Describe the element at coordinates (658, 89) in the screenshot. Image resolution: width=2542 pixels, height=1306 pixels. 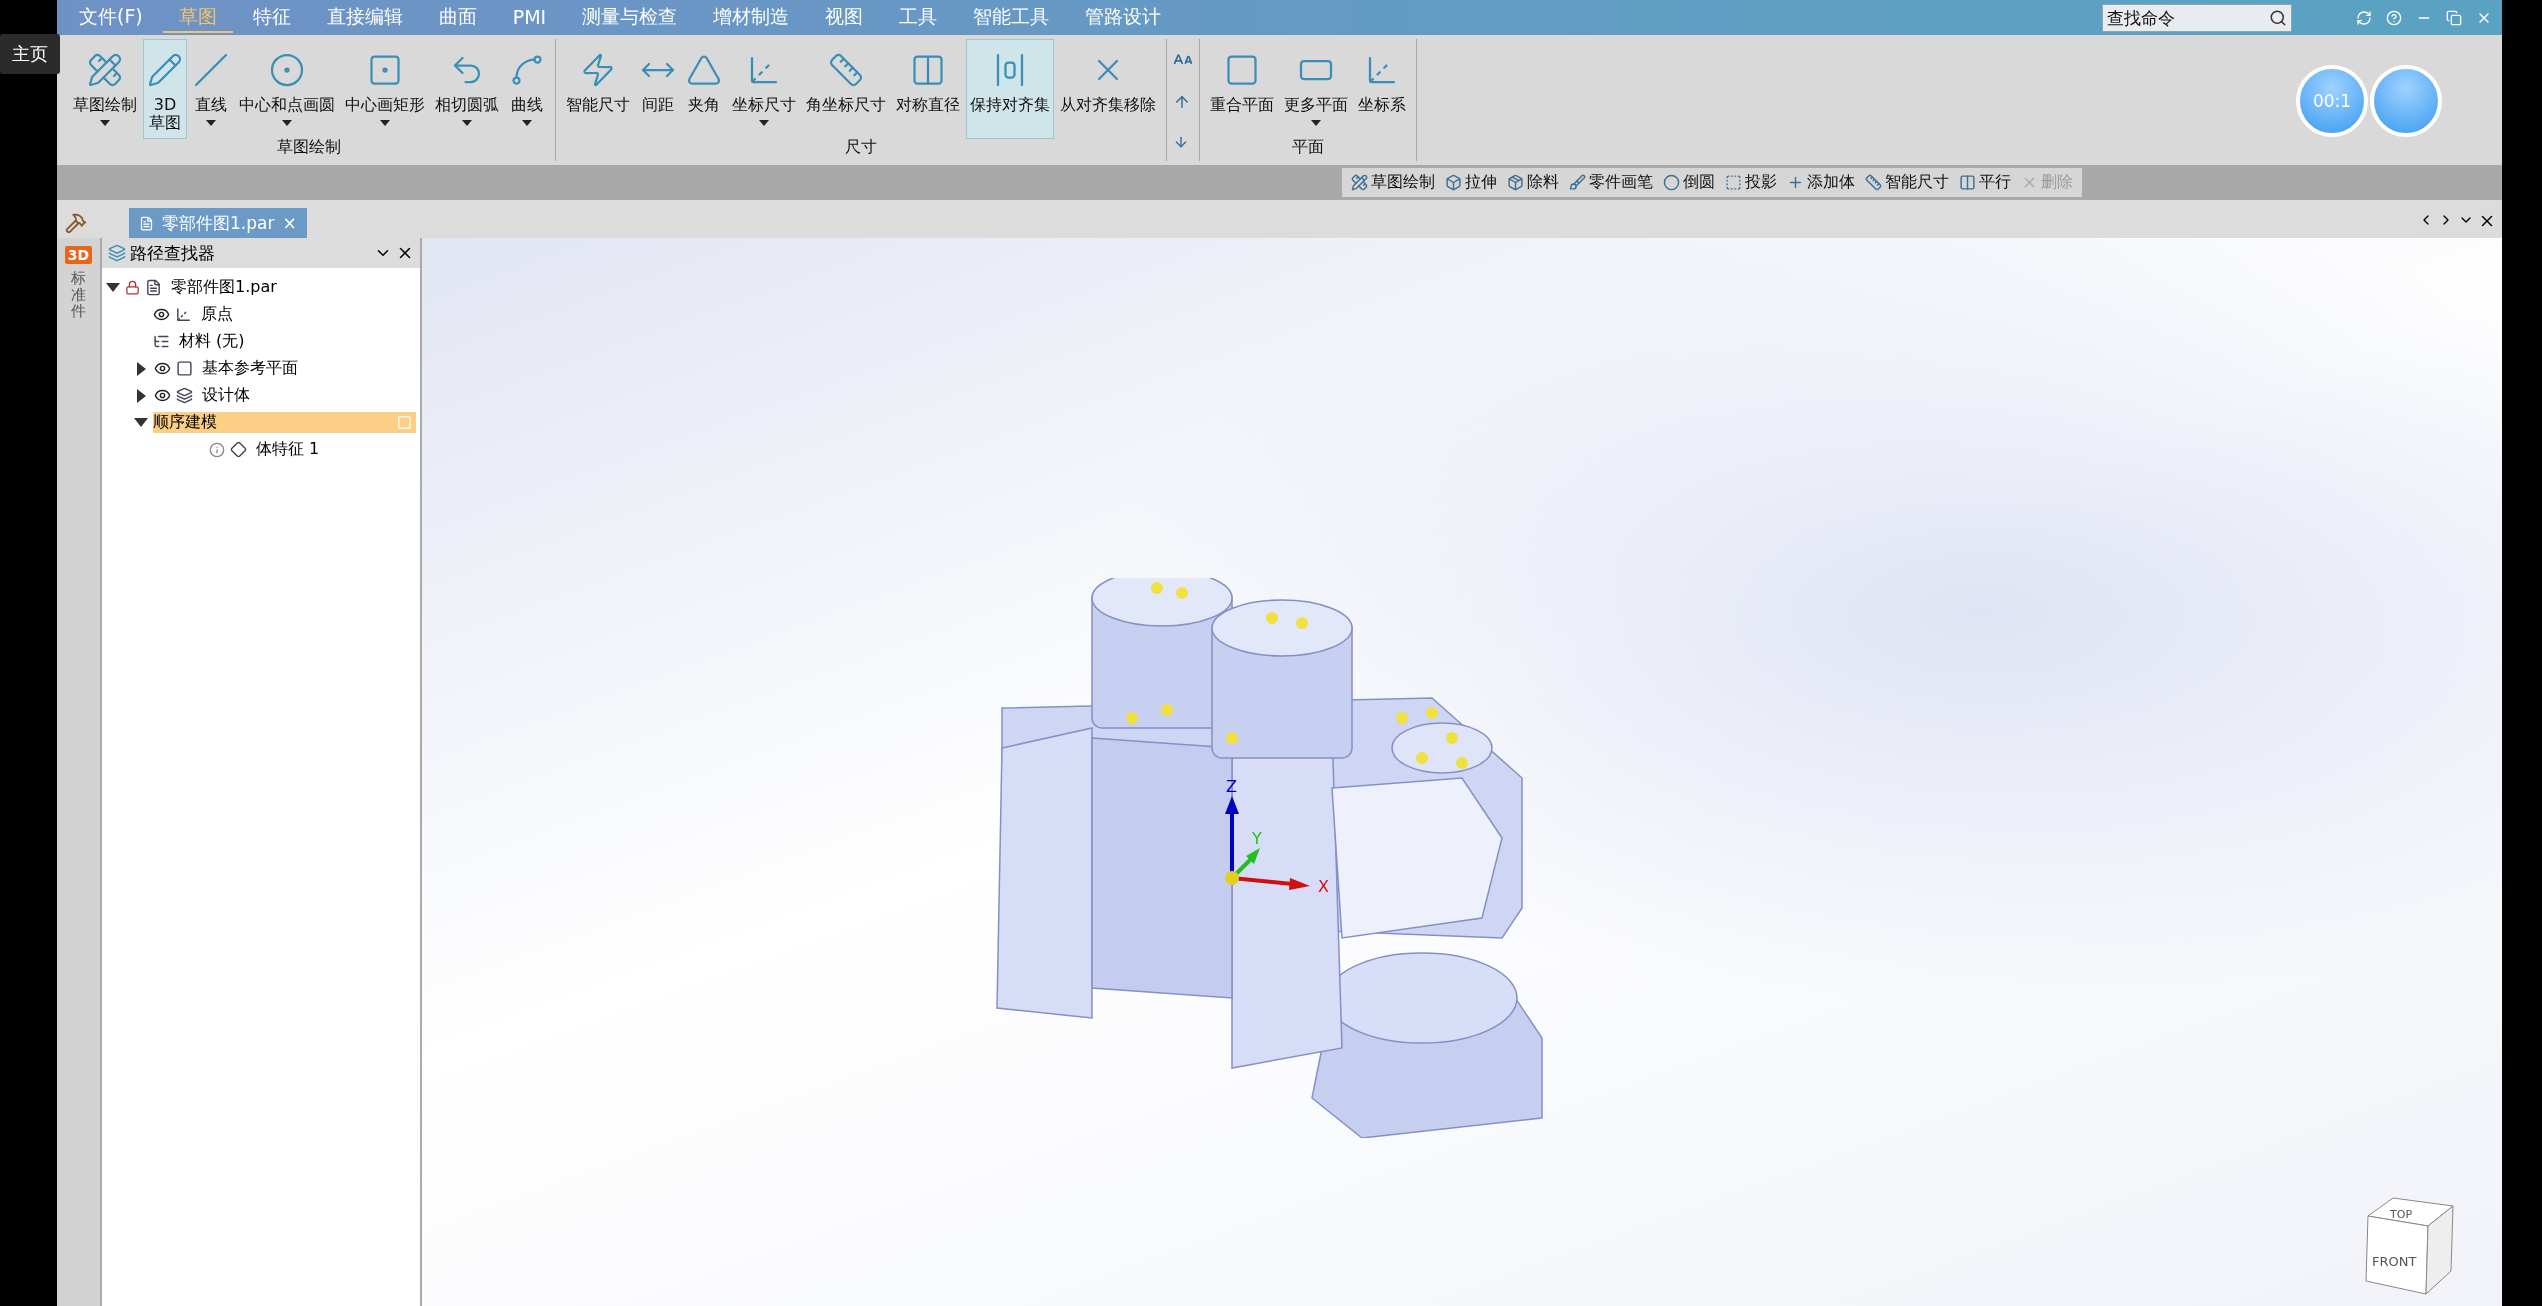
I see `ribbon-button: 间距` at that location.